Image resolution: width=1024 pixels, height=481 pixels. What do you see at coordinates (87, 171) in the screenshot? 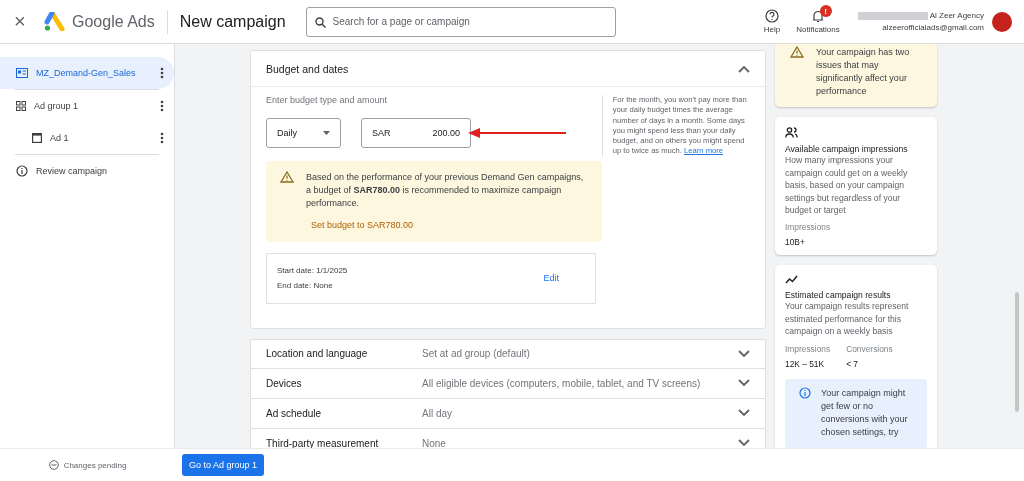
I see `sidebar-item: Review campaign` at bounding box center [87, 171].